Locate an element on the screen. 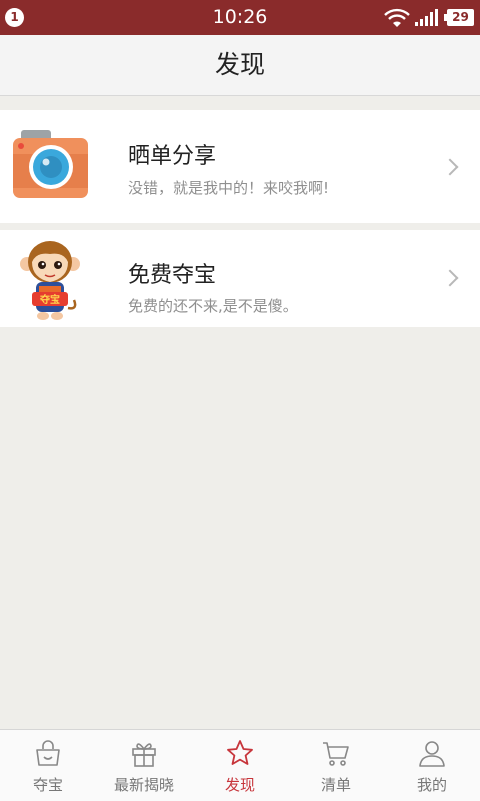 The image size is (480, 801). page-title: 发现 is located at coordinates (240, 65).